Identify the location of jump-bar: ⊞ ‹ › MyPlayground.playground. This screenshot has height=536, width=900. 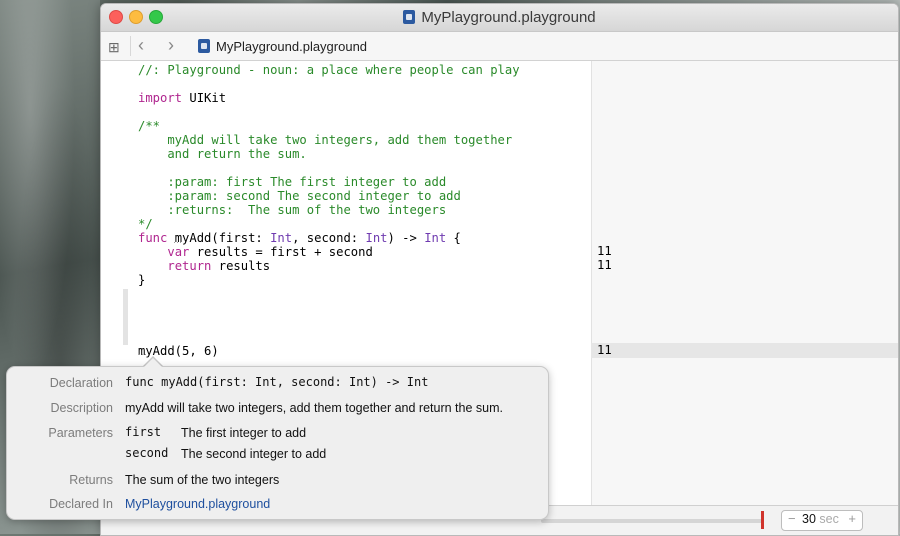
(499, 46).